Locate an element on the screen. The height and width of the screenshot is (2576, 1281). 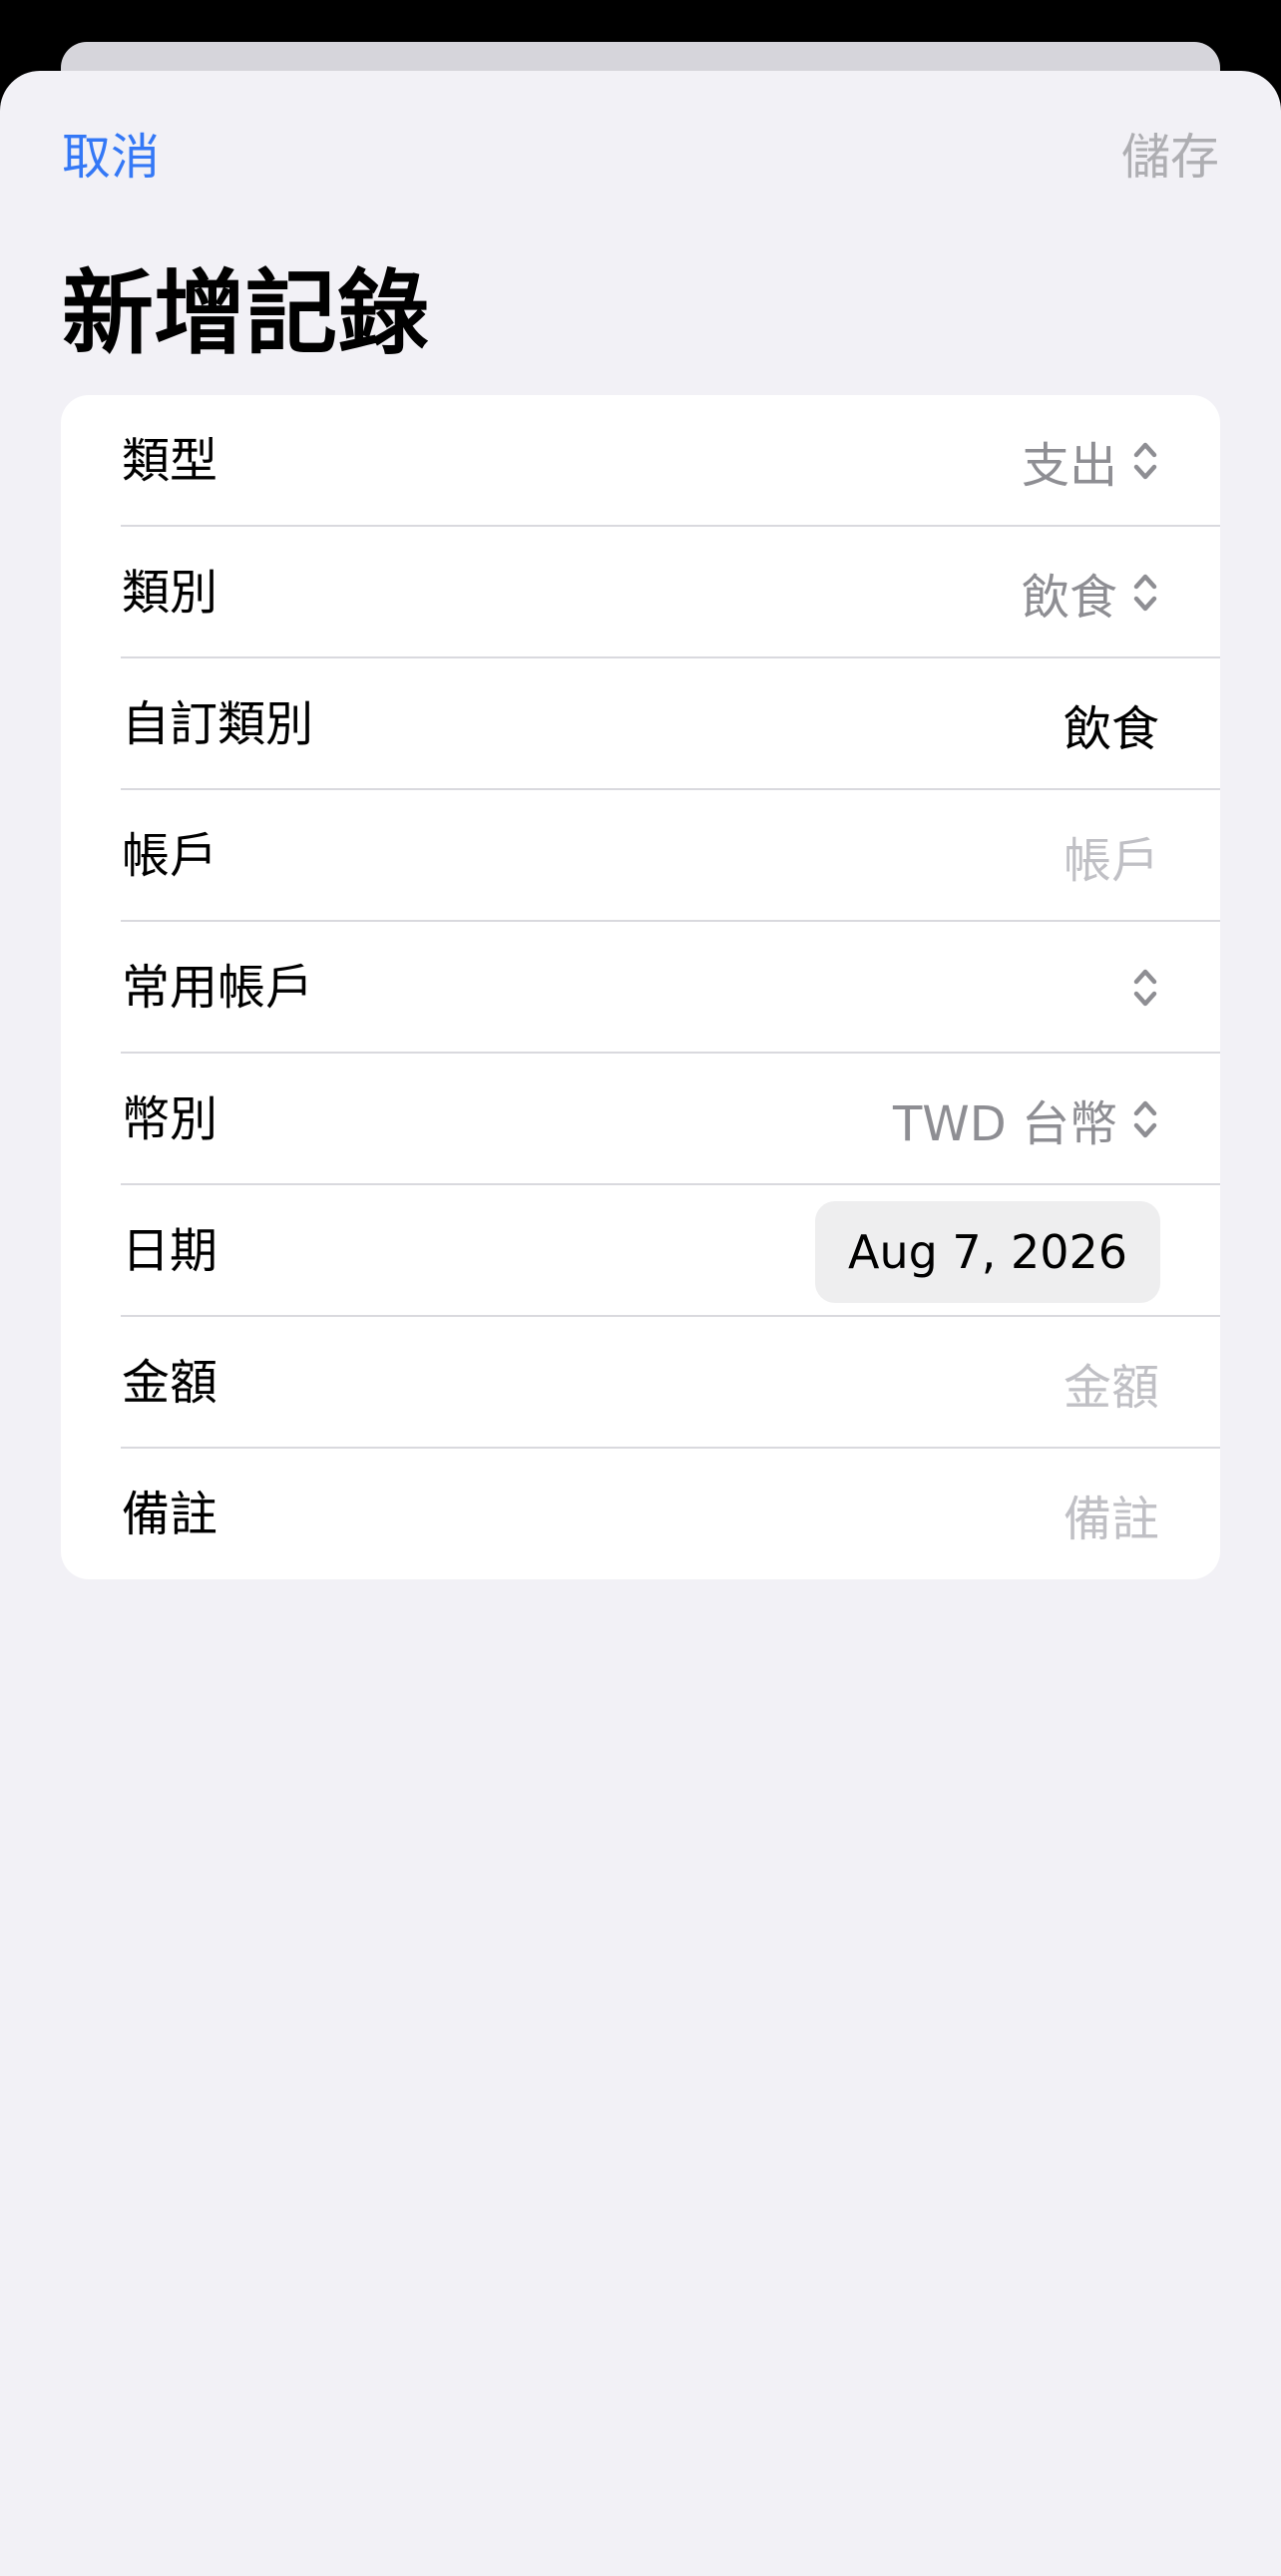
note-field: 備註 is located at coordinates (1111, 1514).